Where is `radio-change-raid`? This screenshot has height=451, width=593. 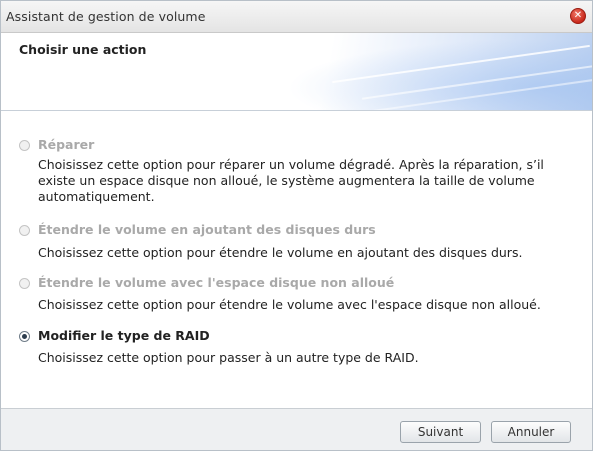
radio-change-raid is located at coordinates (24, 336).